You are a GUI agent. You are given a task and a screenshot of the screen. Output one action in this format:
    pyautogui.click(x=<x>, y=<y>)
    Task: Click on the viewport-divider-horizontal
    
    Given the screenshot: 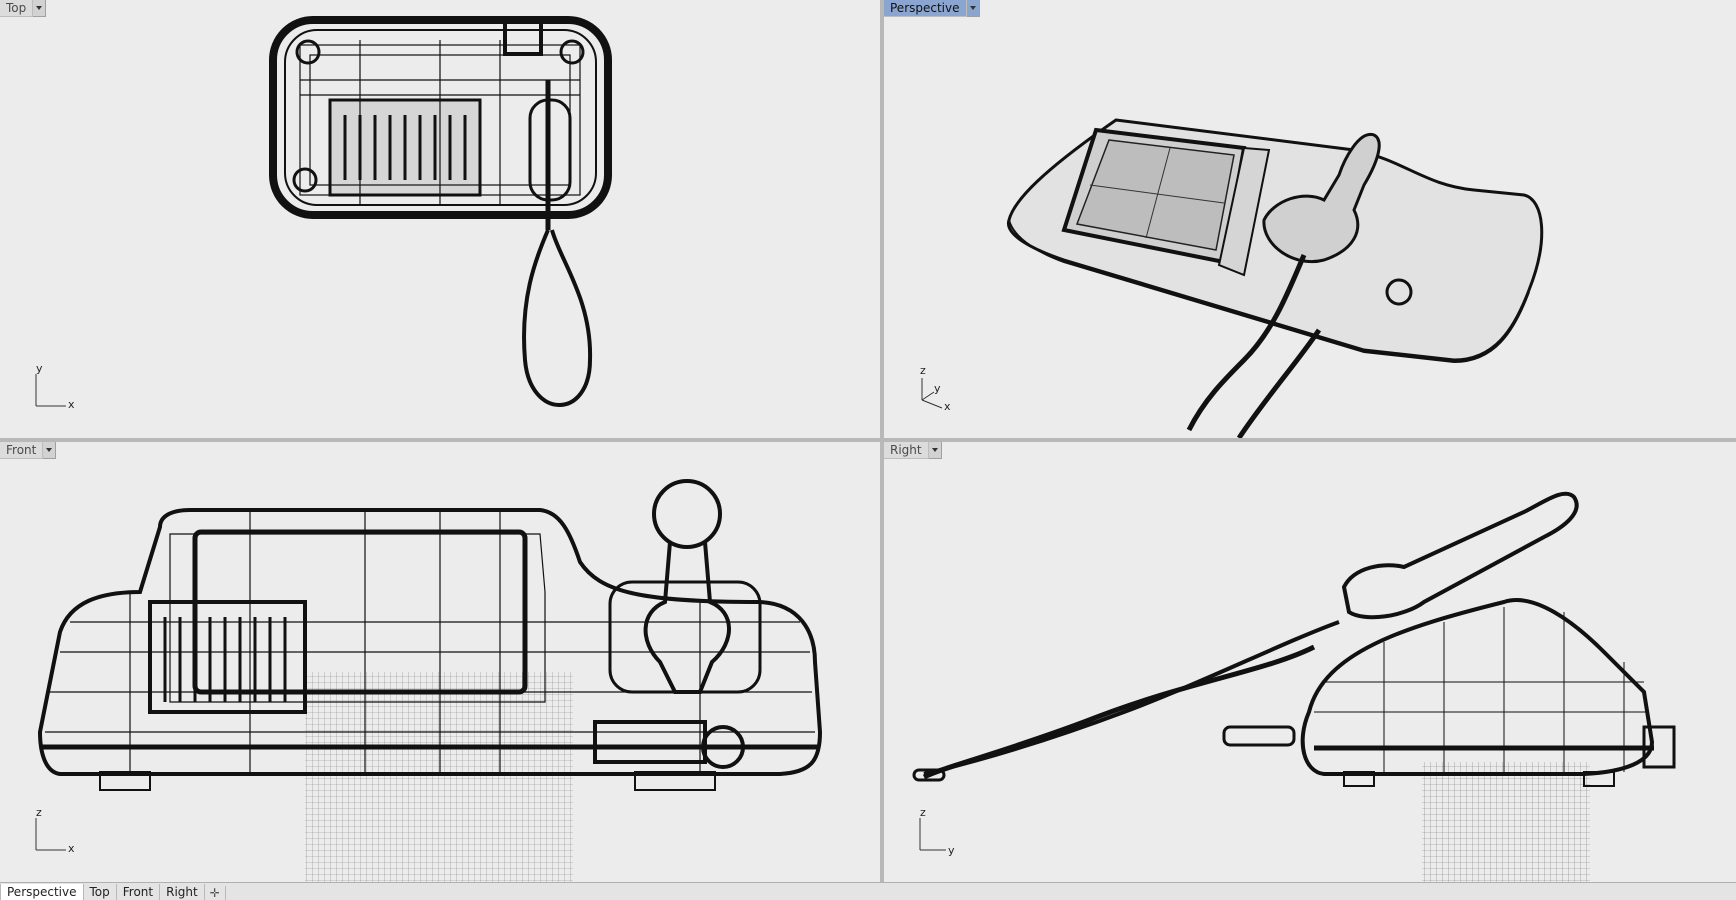 What is the action you would take?
    pyautogui.click(x=868, y=440)
    